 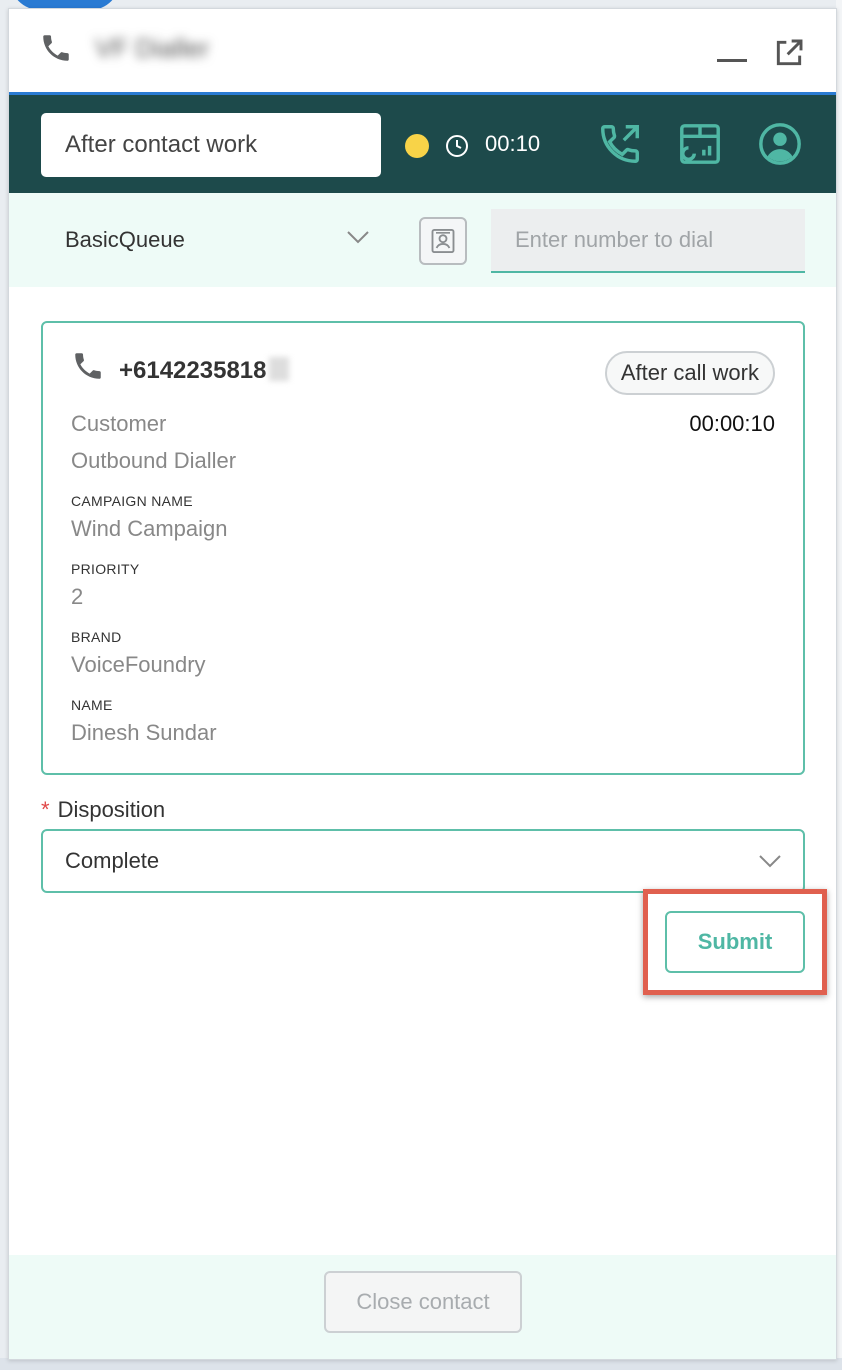 I want to click on agent-status-select: After contact work, so click(x=211, y=145).